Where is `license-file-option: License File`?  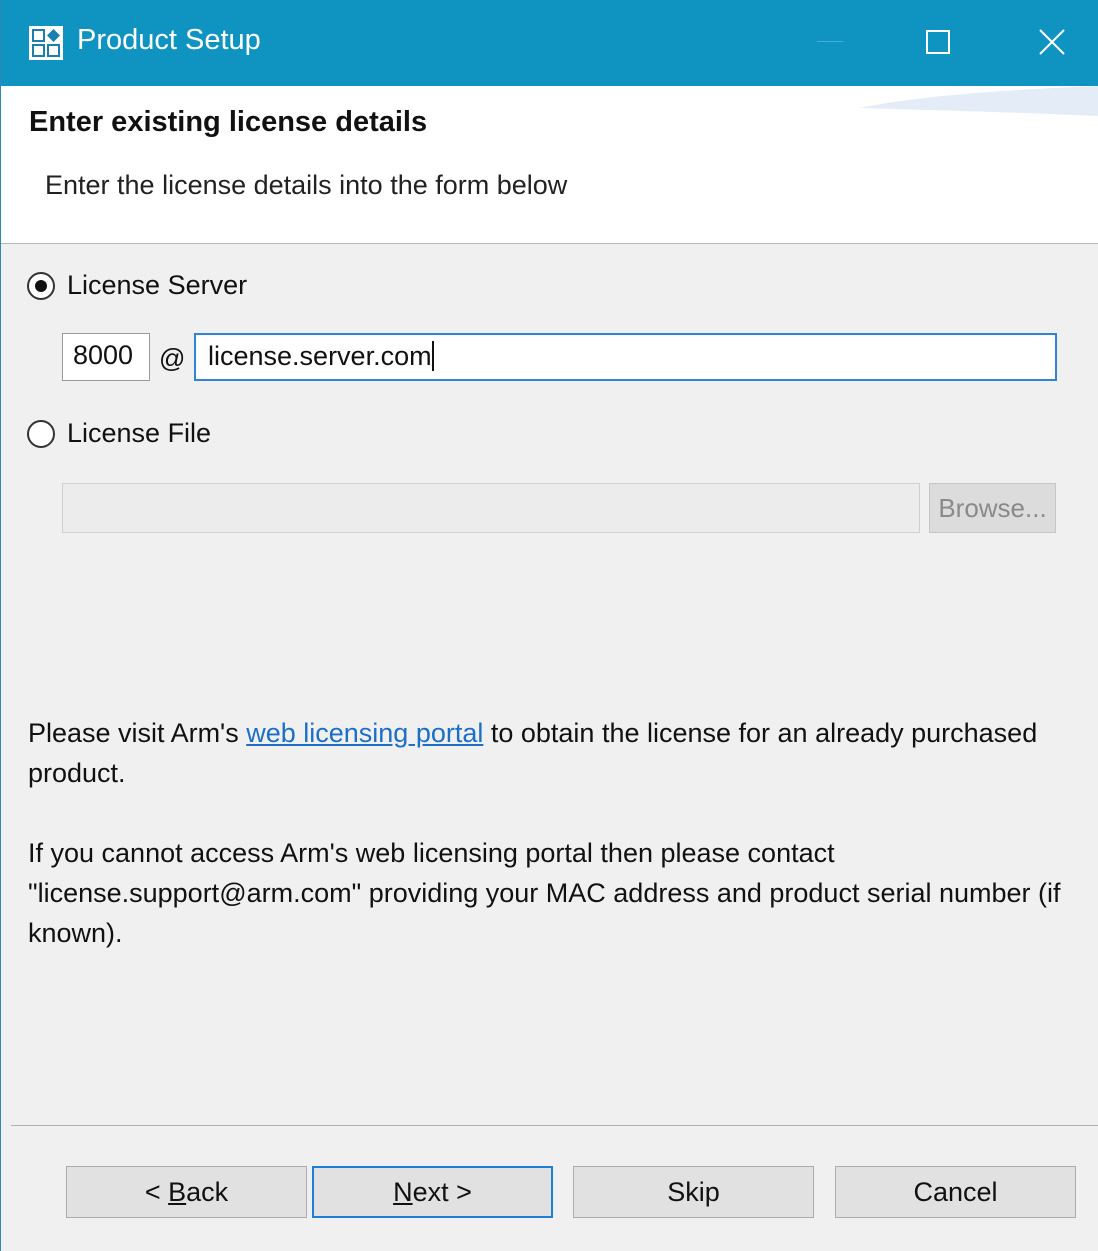 license-file-option: License File is located at coordinates (119, 433).